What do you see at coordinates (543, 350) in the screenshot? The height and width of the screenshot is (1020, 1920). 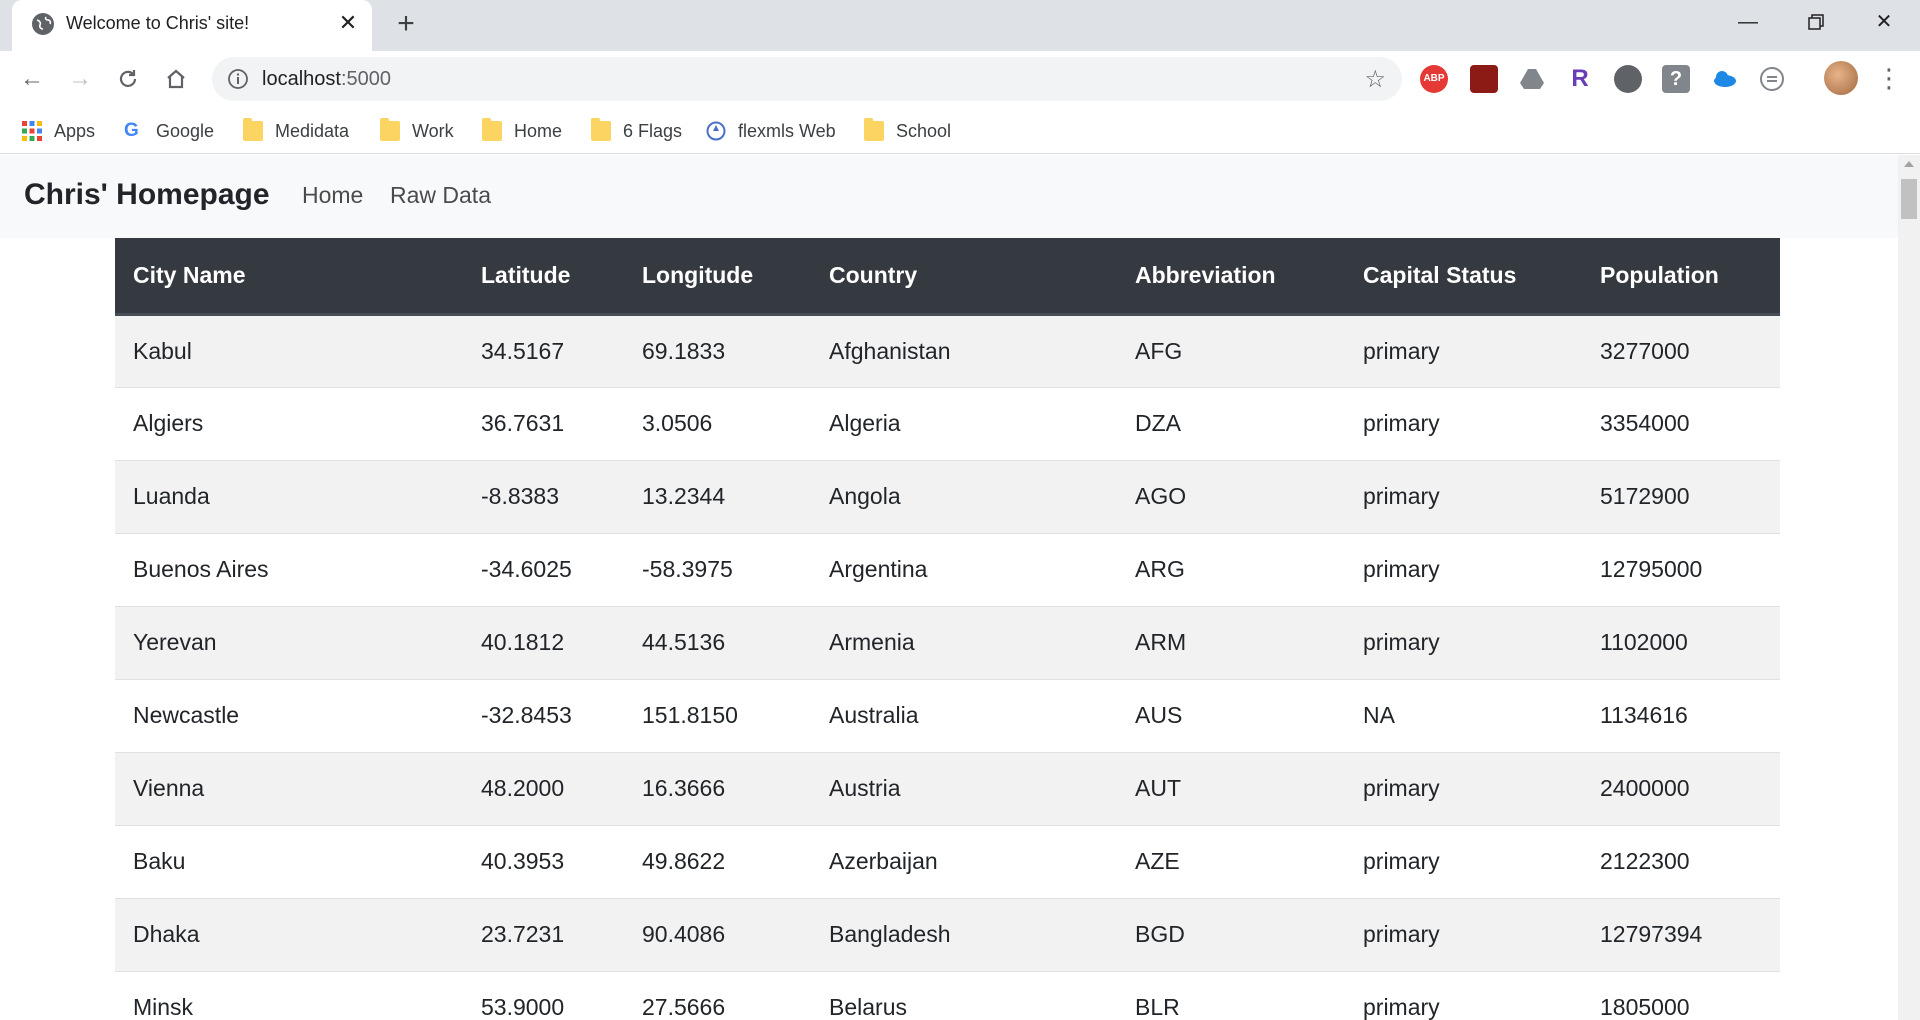 I see `table-cell: 34.5167` at bounding box center [543, 350].